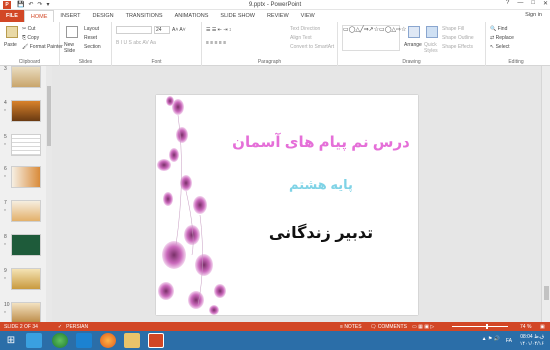  Describe the element at coordinates (84, 340) in the screenshot. I see `ie-icon` at that location.